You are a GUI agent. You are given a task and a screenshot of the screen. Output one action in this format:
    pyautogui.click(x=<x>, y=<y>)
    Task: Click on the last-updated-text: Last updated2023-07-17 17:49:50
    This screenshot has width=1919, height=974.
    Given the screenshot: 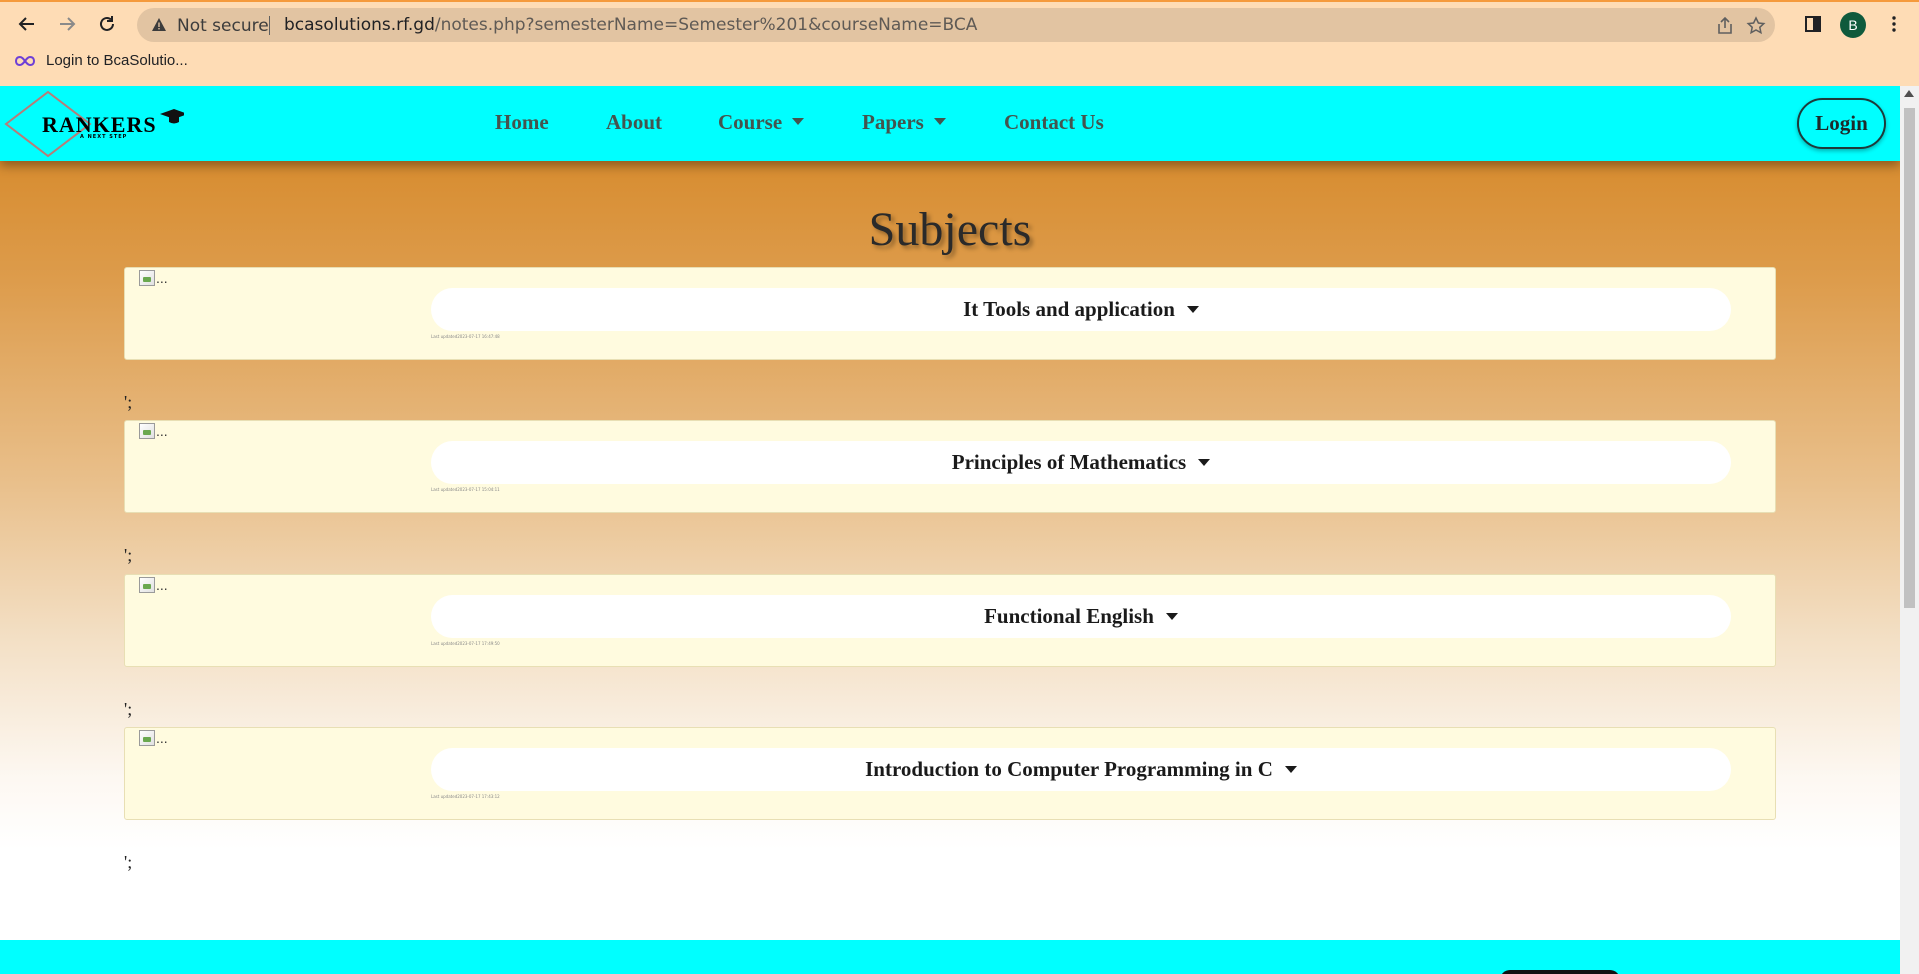 What is the action you would take?
    pyautogui.click(x=465, y=643)
    